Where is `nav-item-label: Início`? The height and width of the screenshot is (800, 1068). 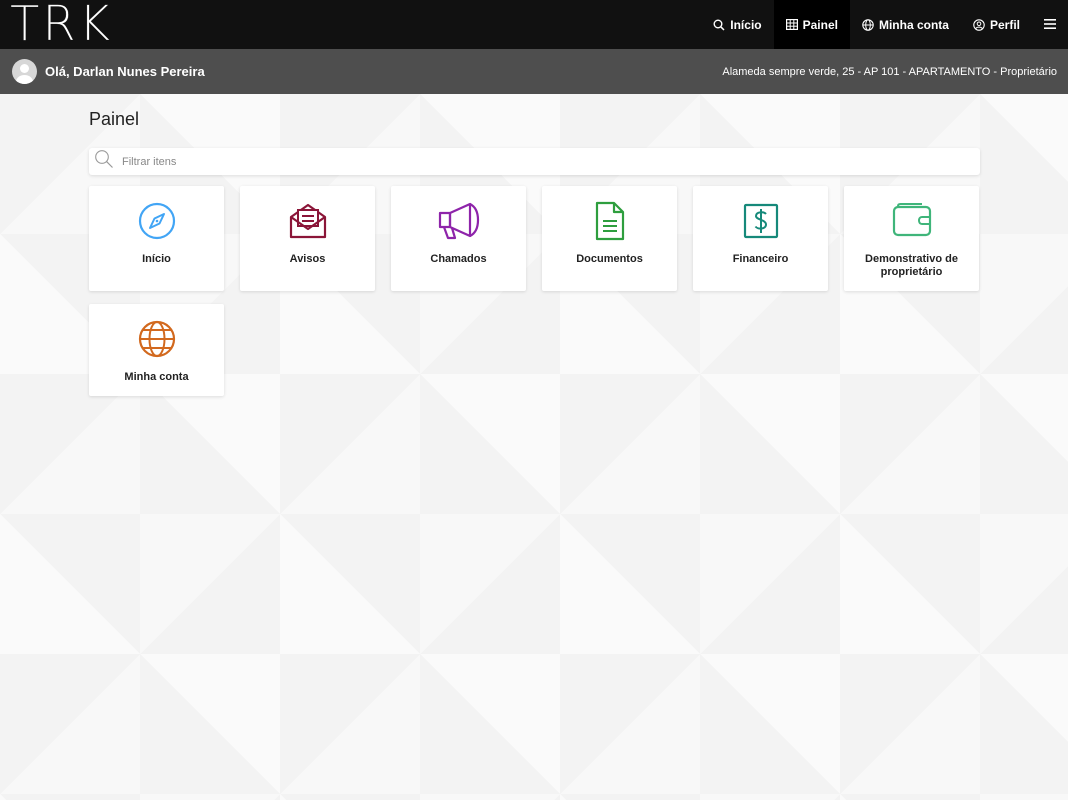 nav-item-label: Início is located at coordinates (746, 24).